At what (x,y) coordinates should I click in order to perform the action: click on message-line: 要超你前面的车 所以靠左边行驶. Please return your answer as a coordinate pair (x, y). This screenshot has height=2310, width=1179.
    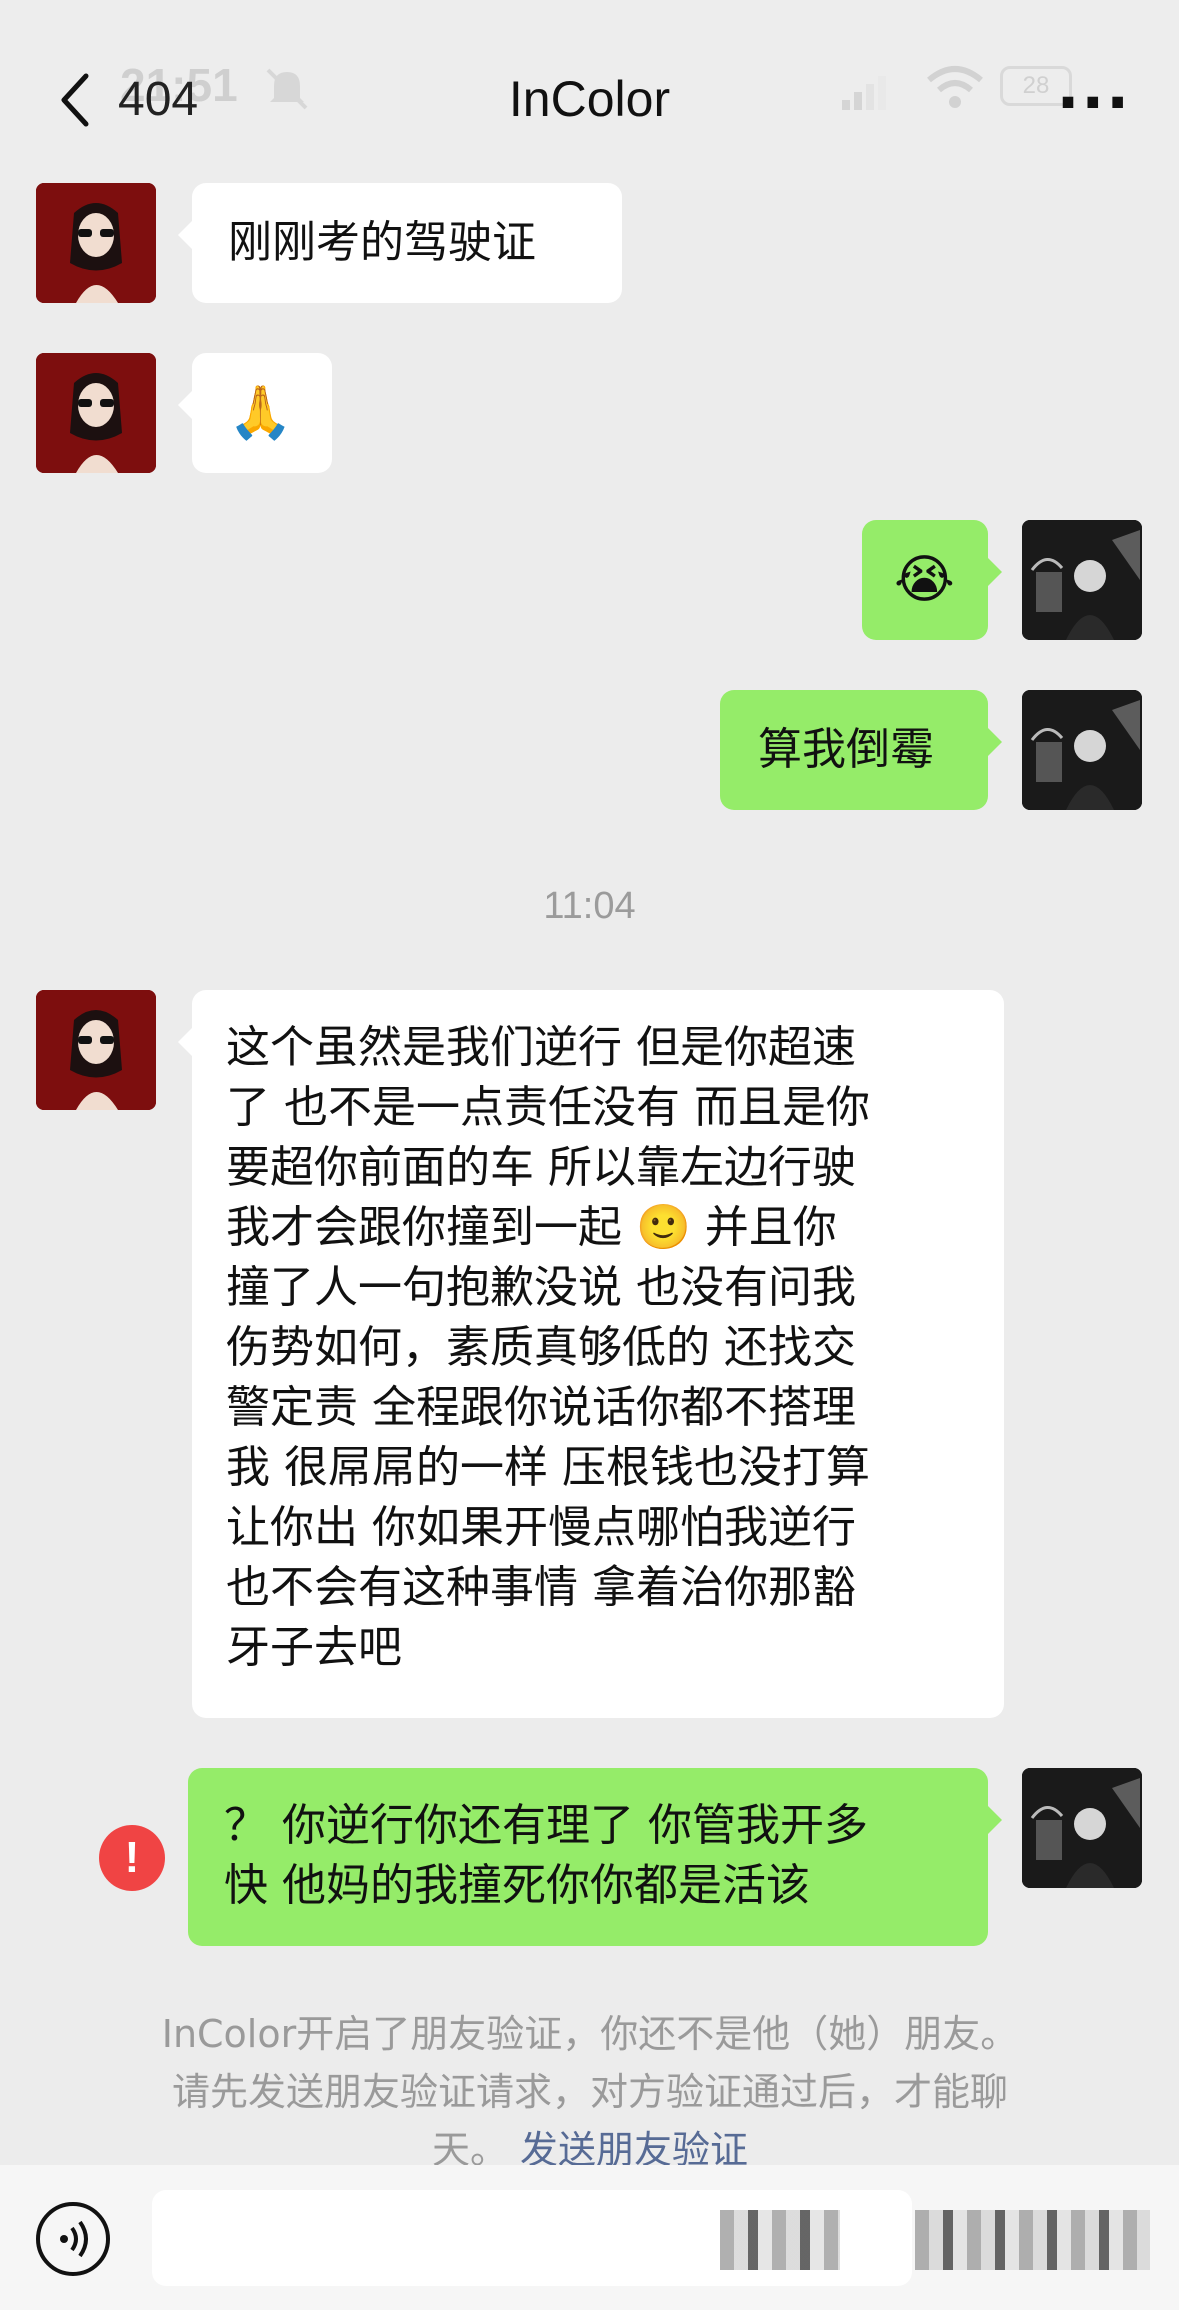
    Looking at the image, I should click on (541, 1167).